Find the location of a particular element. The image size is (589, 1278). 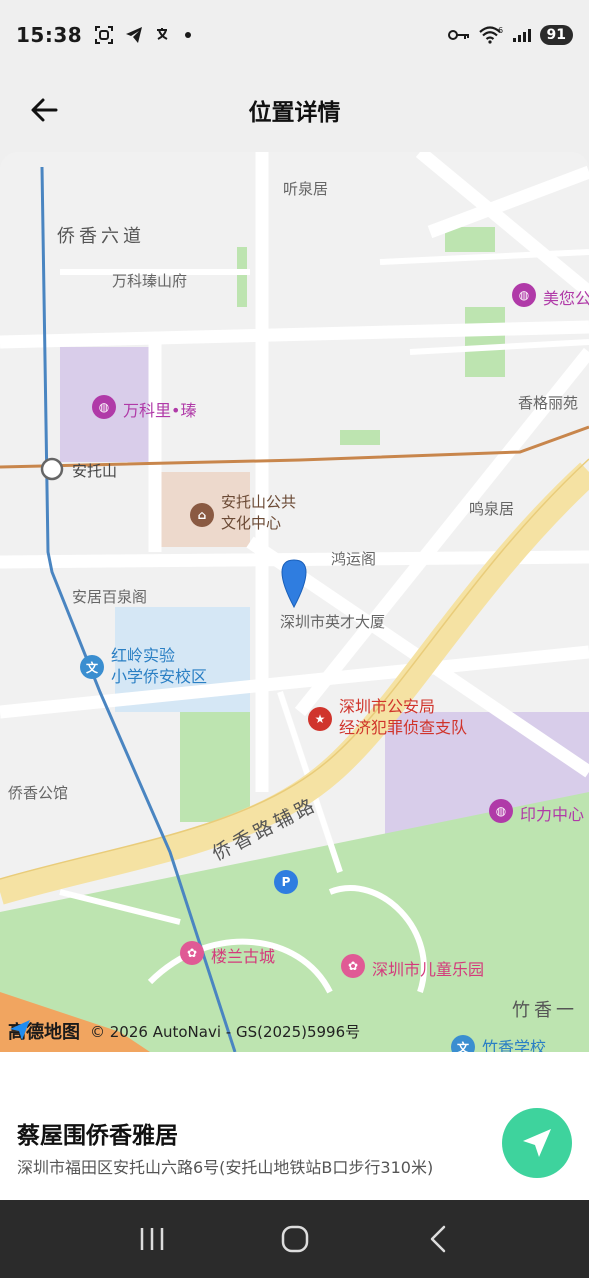

amap-logo: 高德地图 is located at coordinates (44, 1031).